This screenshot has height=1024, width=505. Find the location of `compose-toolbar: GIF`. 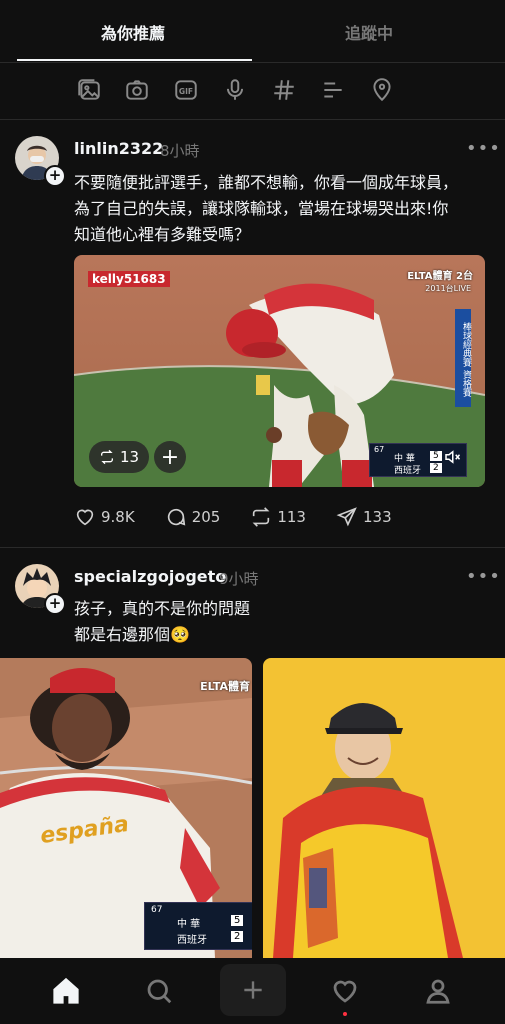

compose-toolbar: GIF is located at coordinates (252, 91).